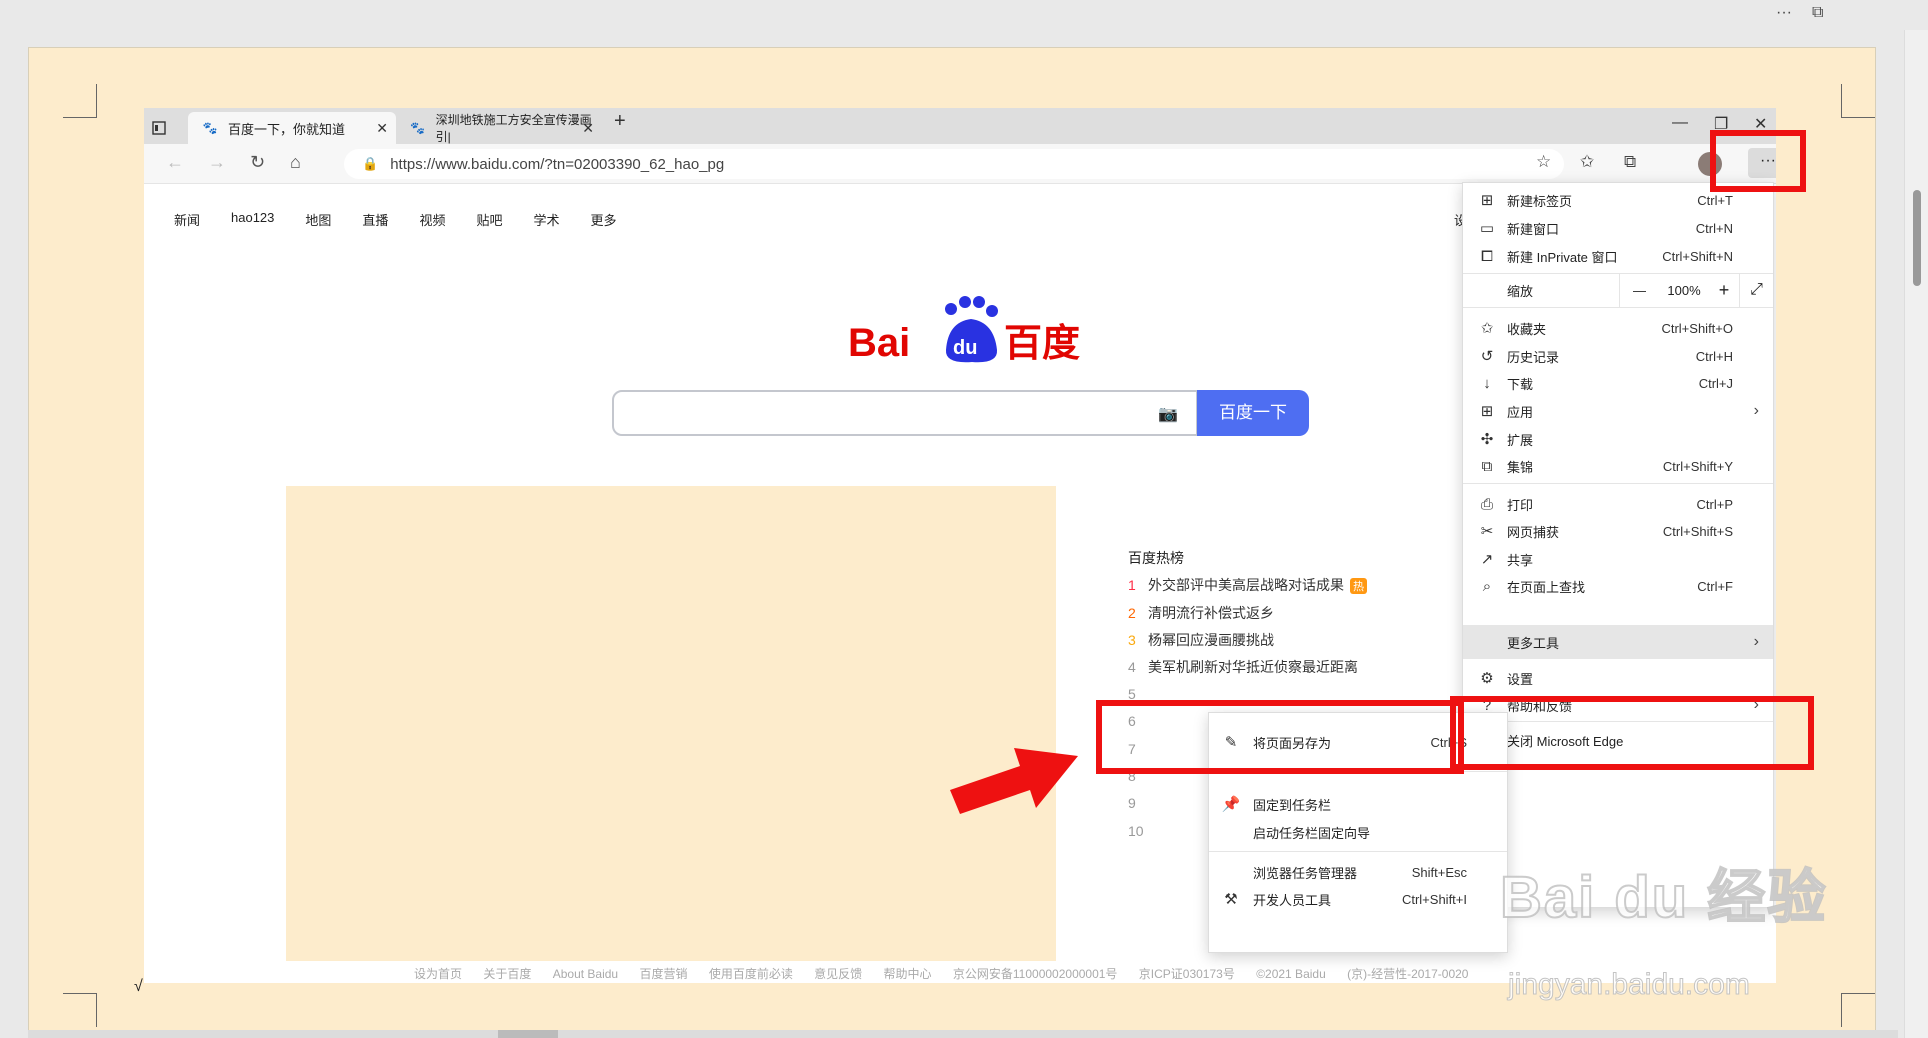 The height and width of the screenshot is (1038, 1928). What do you see at coordinates (432, 219) in the screenshot?
I see `nav-link: 视频` at bounding box center [432, 219].